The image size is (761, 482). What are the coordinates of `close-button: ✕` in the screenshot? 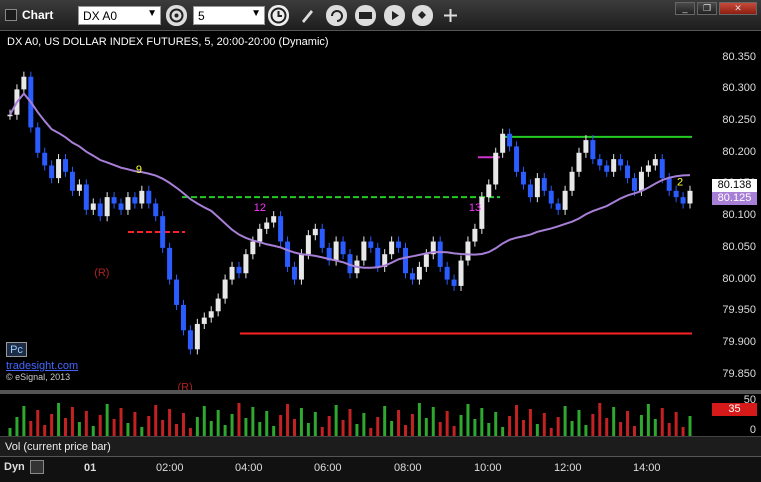 It's located at (738, 8).